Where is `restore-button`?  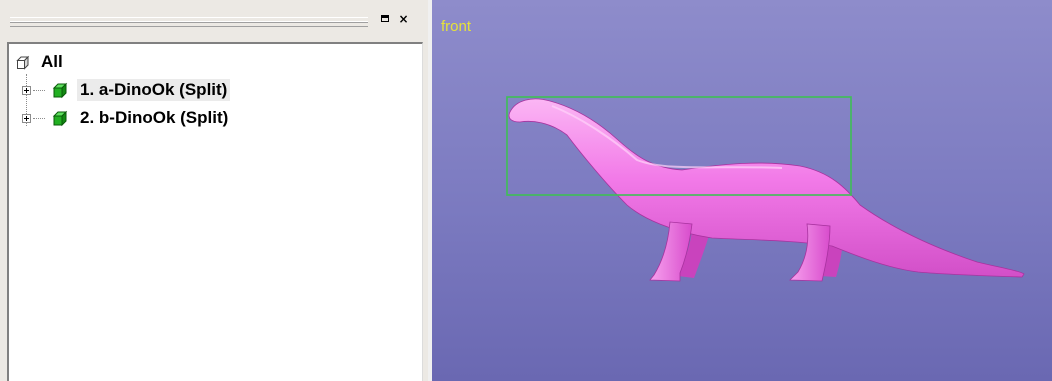
restore-button is located at coordinates (384, 19).